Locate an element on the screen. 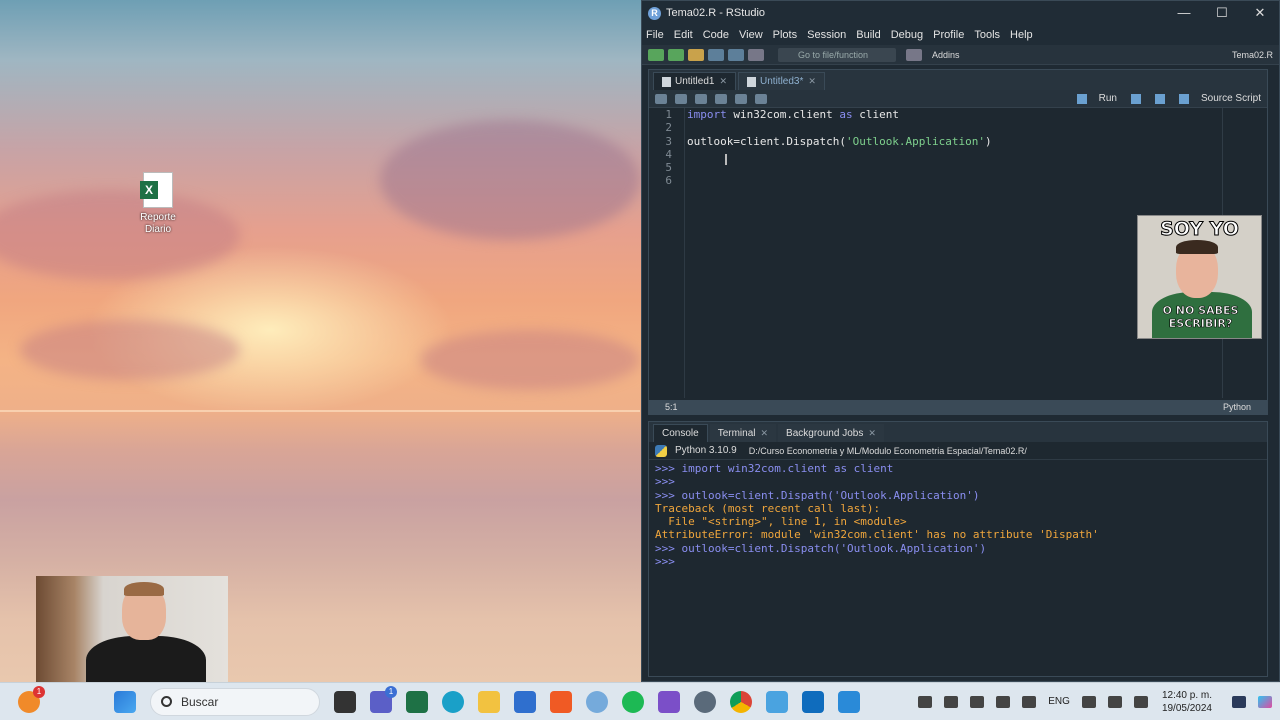 The width and height of the screenshot is (1280, 720). brave-icon is located at coordinates (561, 701).